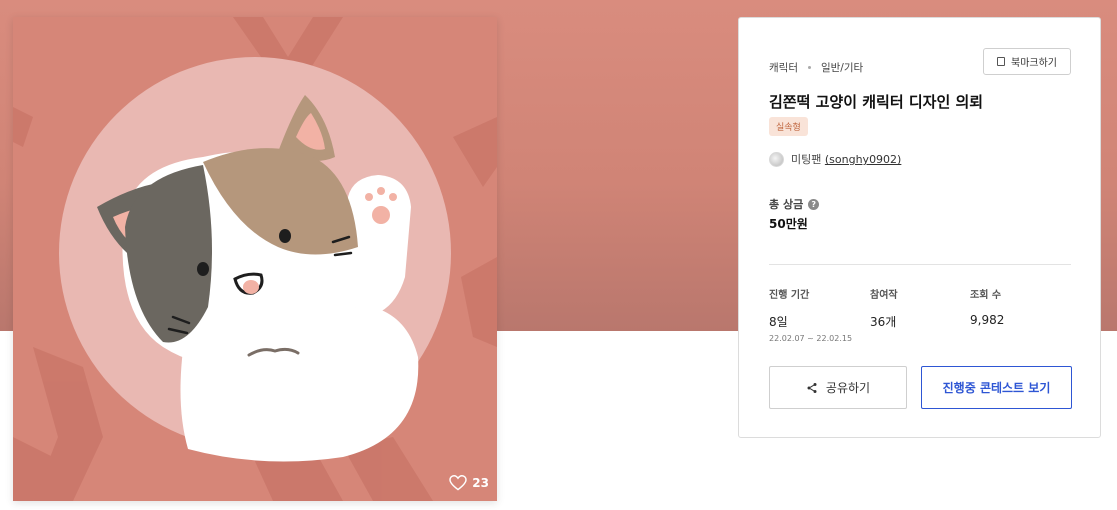  Describe the element at coordinates (778, 322) in the screenshot. I see `stat-period-value: 8일` at that location.